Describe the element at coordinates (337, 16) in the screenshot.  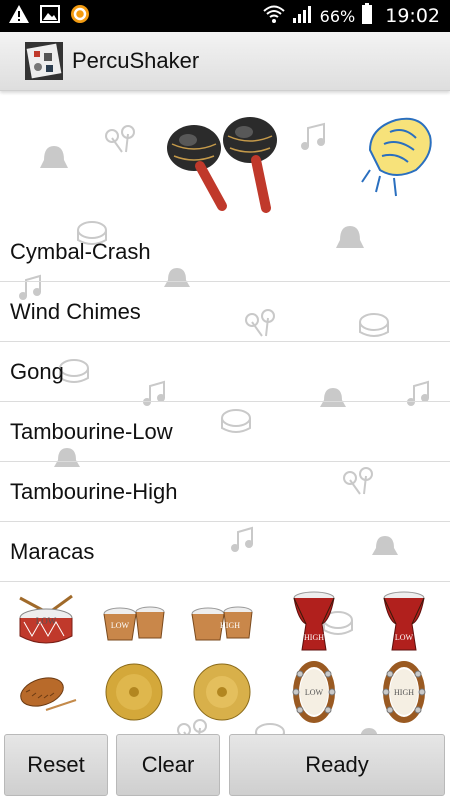
I see `battery-percent: 66%` at that location.